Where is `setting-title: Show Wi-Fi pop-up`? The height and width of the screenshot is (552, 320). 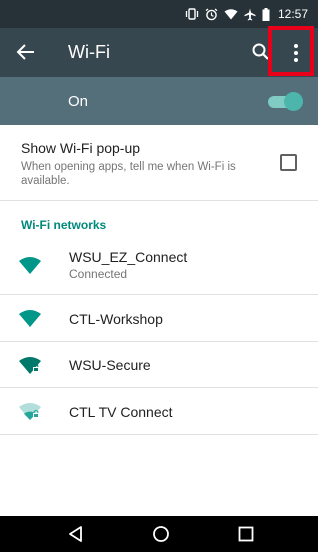
setting-title: Show Wi-Fi pop-up is located at coordinates (81, 148).